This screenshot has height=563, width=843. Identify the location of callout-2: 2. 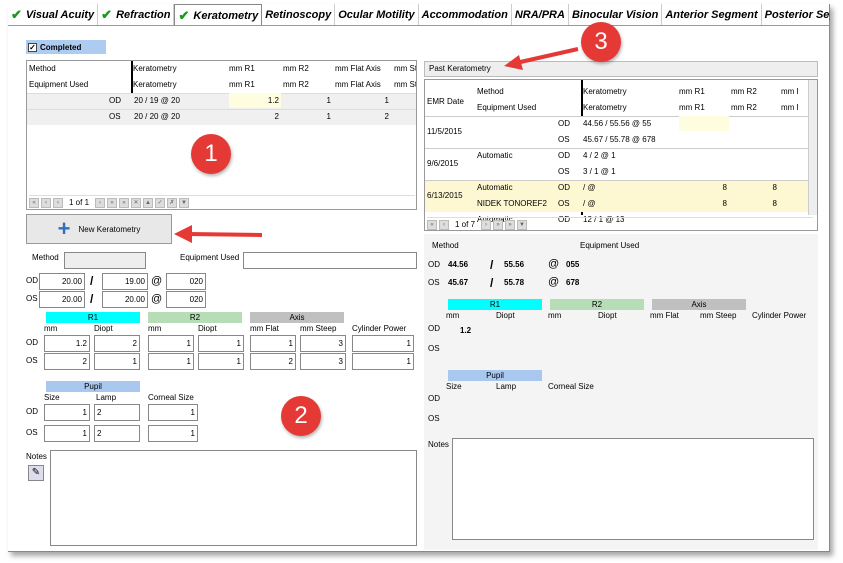
(301, 416).